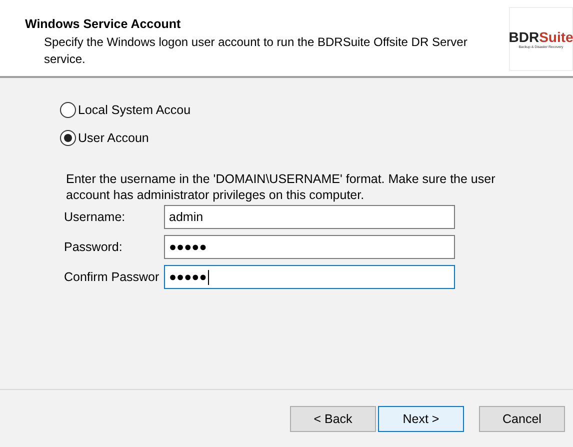 This screenshot has width=573, height=447. I want to click on field-label: Password:, so click(94, 247).